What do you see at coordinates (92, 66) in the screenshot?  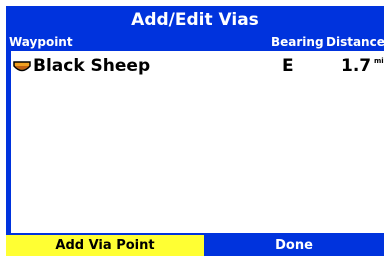 I see `waypoint-name: Black Sheep` at bounding box center [92, 66].